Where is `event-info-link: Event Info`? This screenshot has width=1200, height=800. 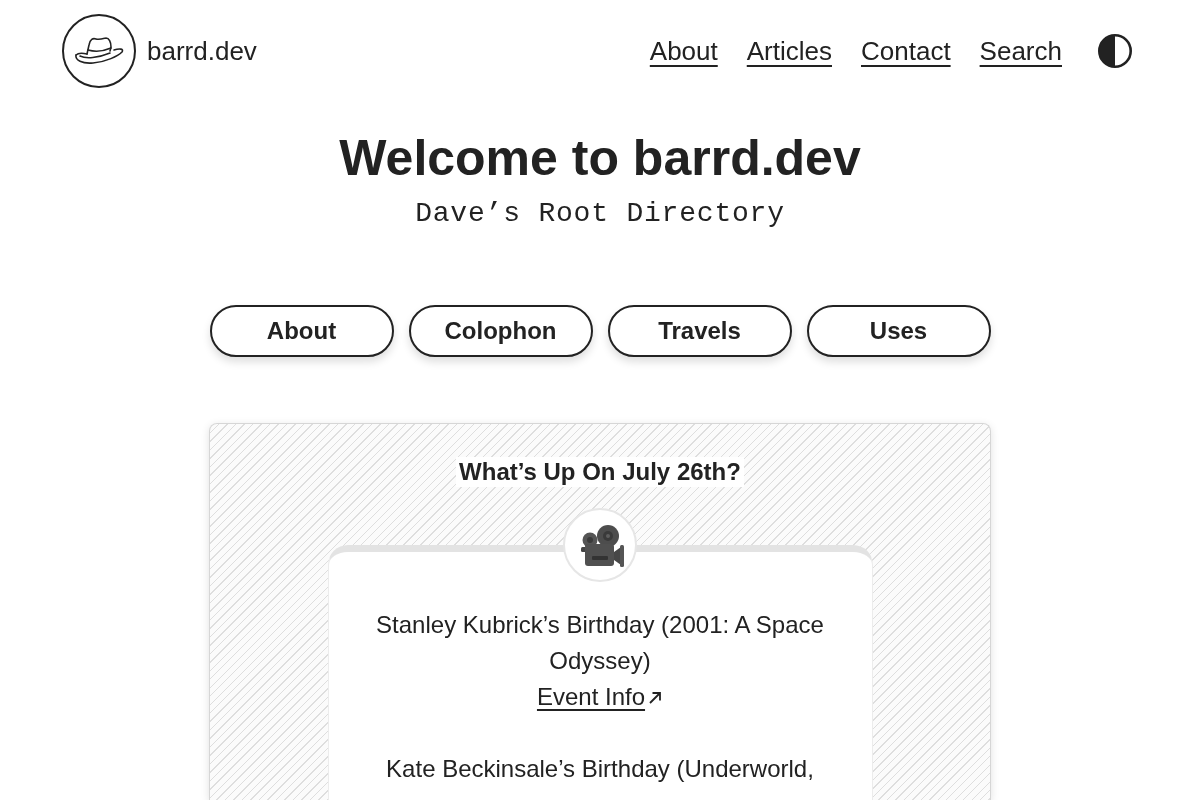 event-info-link: Event Info is located at coordinates (600, 696).